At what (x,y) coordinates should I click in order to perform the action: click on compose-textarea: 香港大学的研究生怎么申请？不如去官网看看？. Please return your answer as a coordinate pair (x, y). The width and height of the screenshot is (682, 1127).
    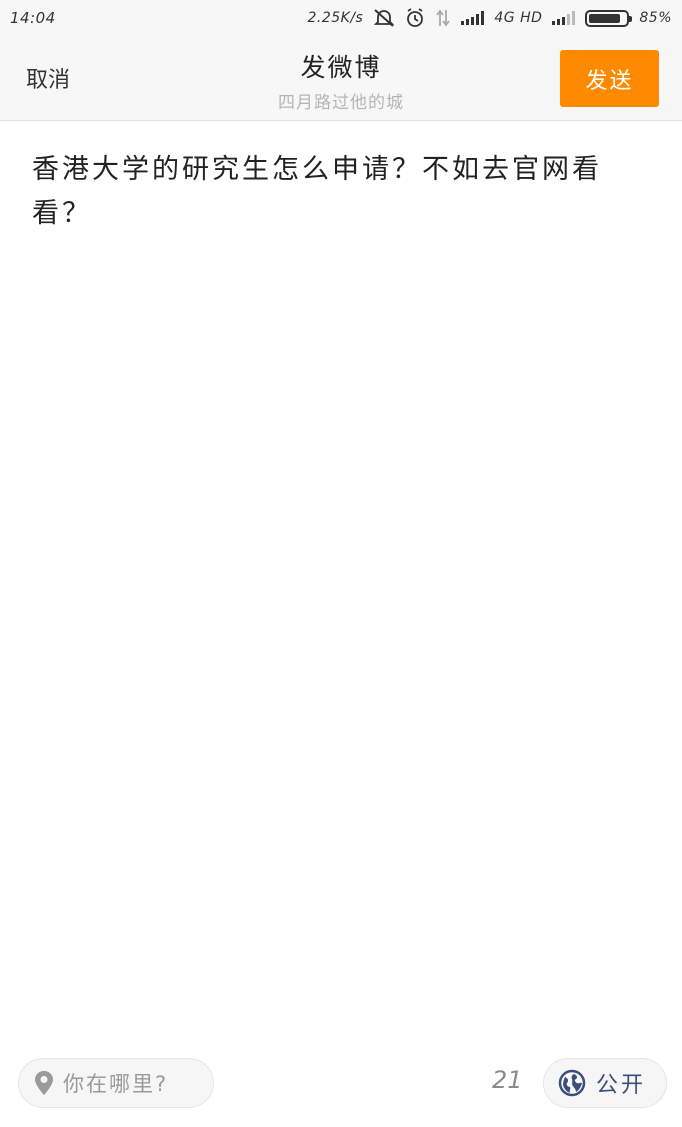
    Looking at the image, I should click on (344, 192).